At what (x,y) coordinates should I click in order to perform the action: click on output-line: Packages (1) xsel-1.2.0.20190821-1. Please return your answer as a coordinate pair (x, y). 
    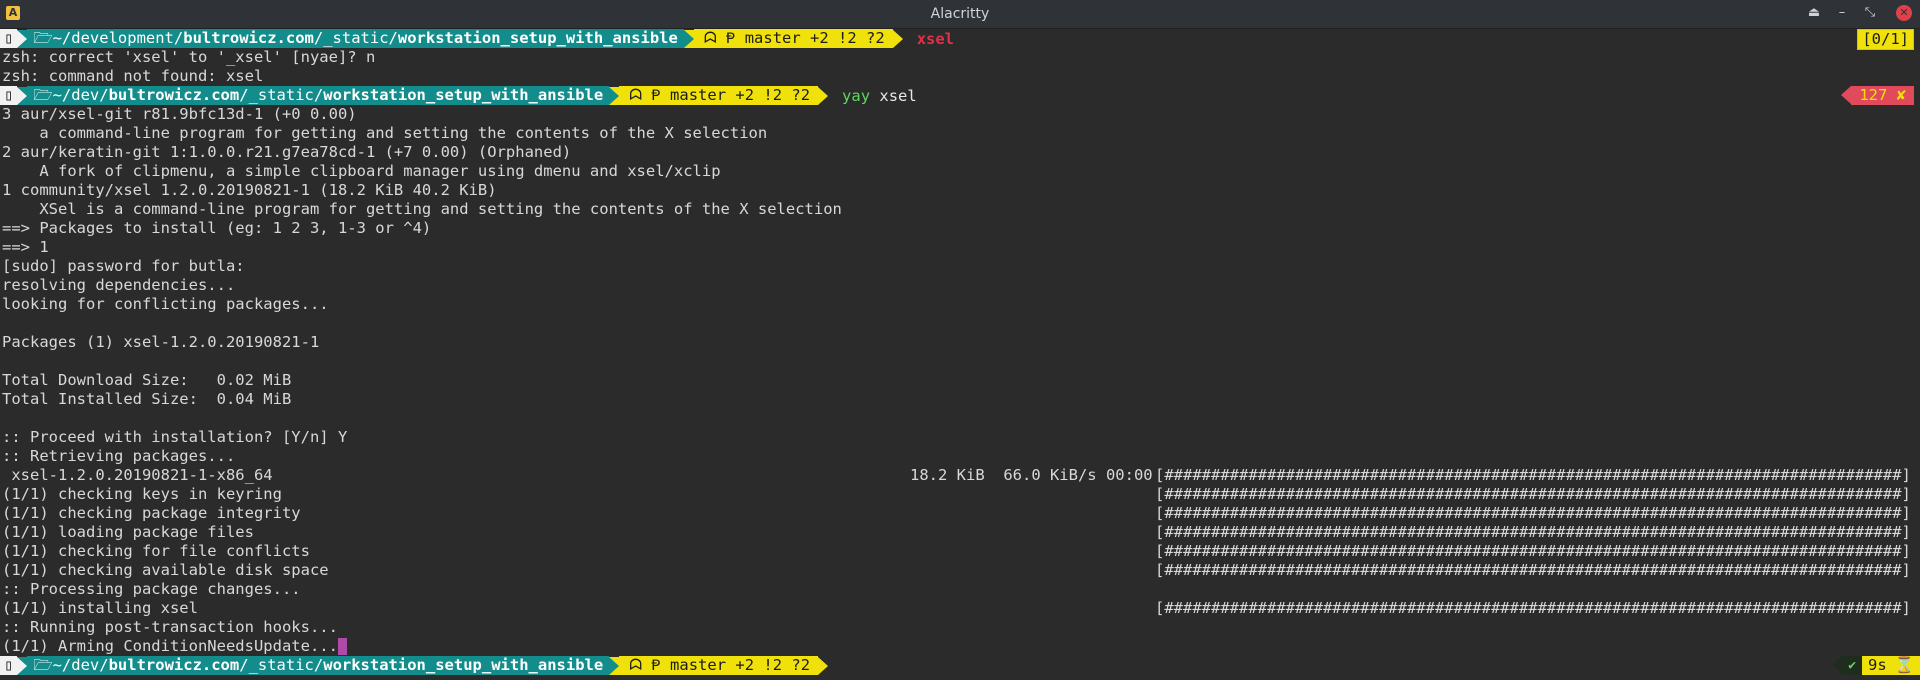
    Looking at the image, I should click on (161, 342).